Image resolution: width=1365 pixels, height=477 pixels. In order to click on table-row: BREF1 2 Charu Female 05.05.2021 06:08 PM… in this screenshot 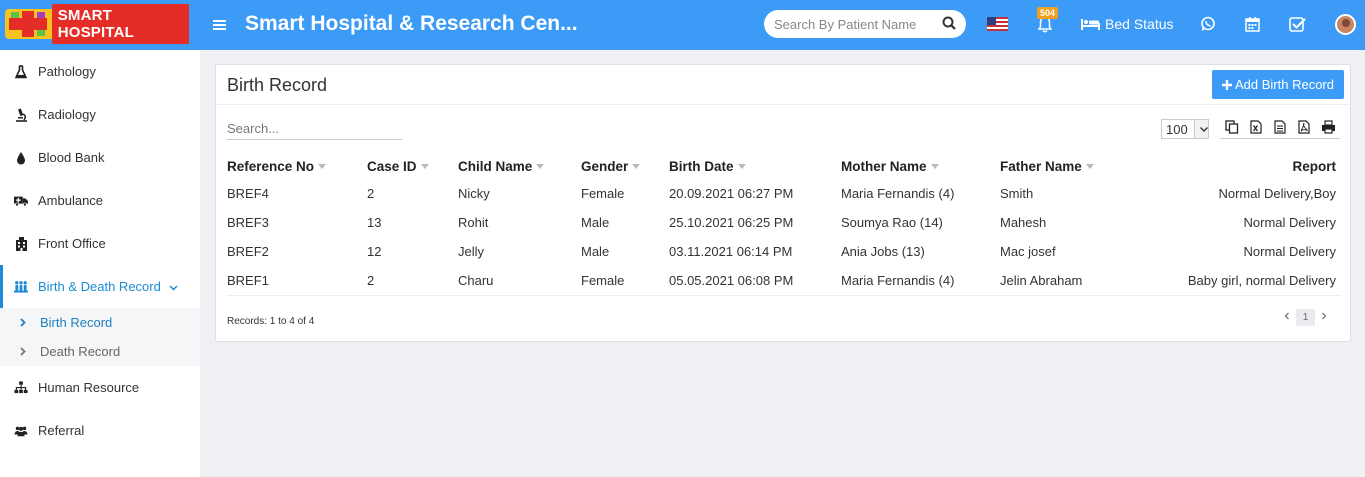, I will do `click(784, 281)`.